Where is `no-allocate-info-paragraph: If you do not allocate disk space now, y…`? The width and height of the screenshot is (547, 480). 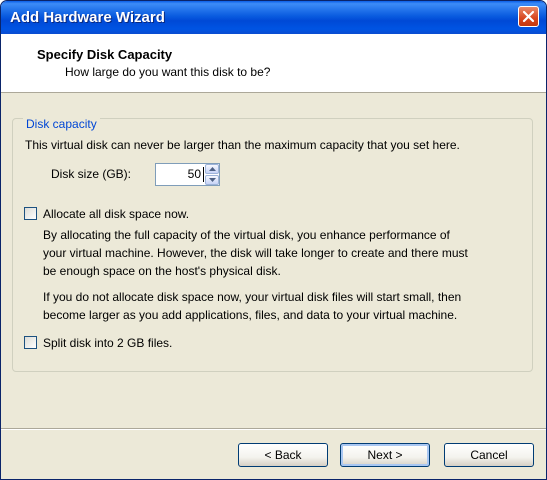
no-allocate-info-paragraph: If you do not allocate disk space now, y… is located at coordinates (283, 306).